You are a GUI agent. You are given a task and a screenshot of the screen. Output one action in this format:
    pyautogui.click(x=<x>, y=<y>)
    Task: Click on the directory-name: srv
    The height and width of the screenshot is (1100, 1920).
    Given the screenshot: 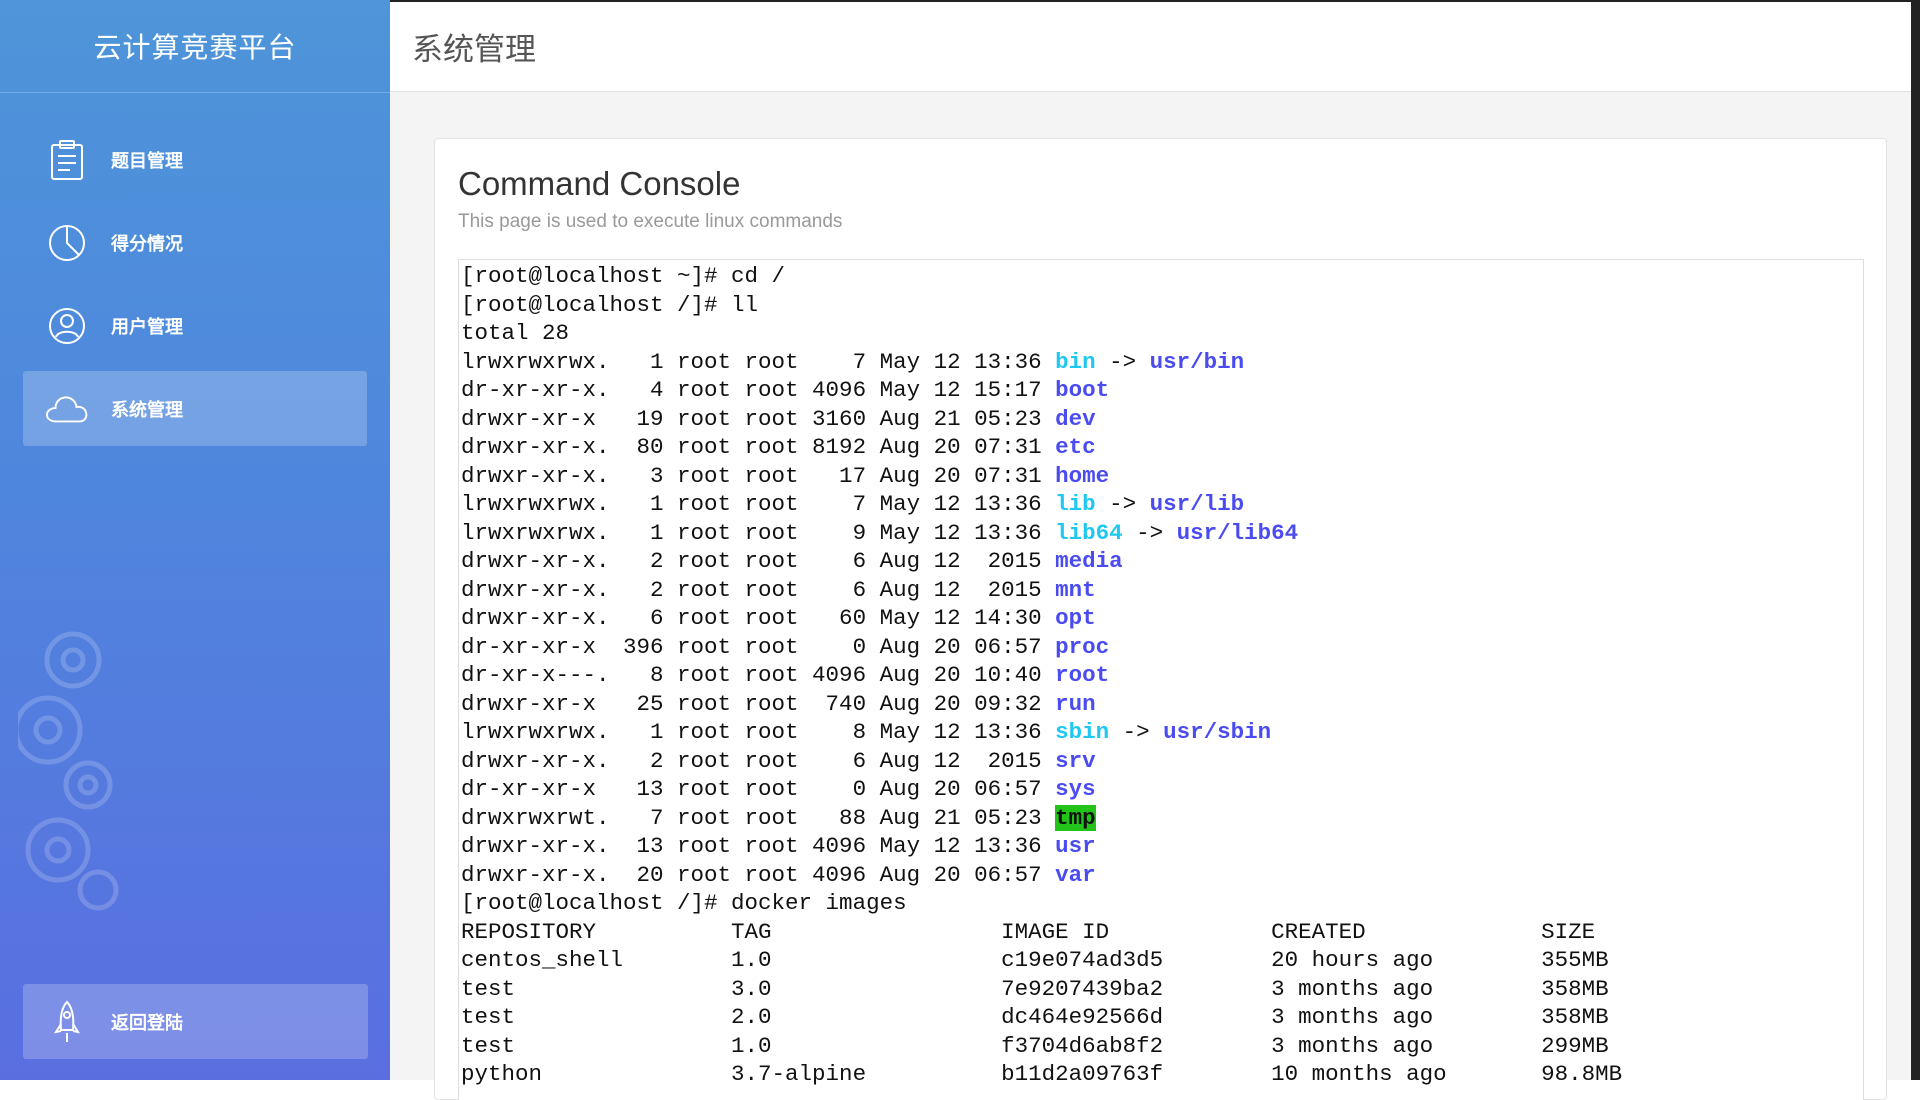 What is the action you would take?
    pyautogui.click(x=1075, y=760)
    